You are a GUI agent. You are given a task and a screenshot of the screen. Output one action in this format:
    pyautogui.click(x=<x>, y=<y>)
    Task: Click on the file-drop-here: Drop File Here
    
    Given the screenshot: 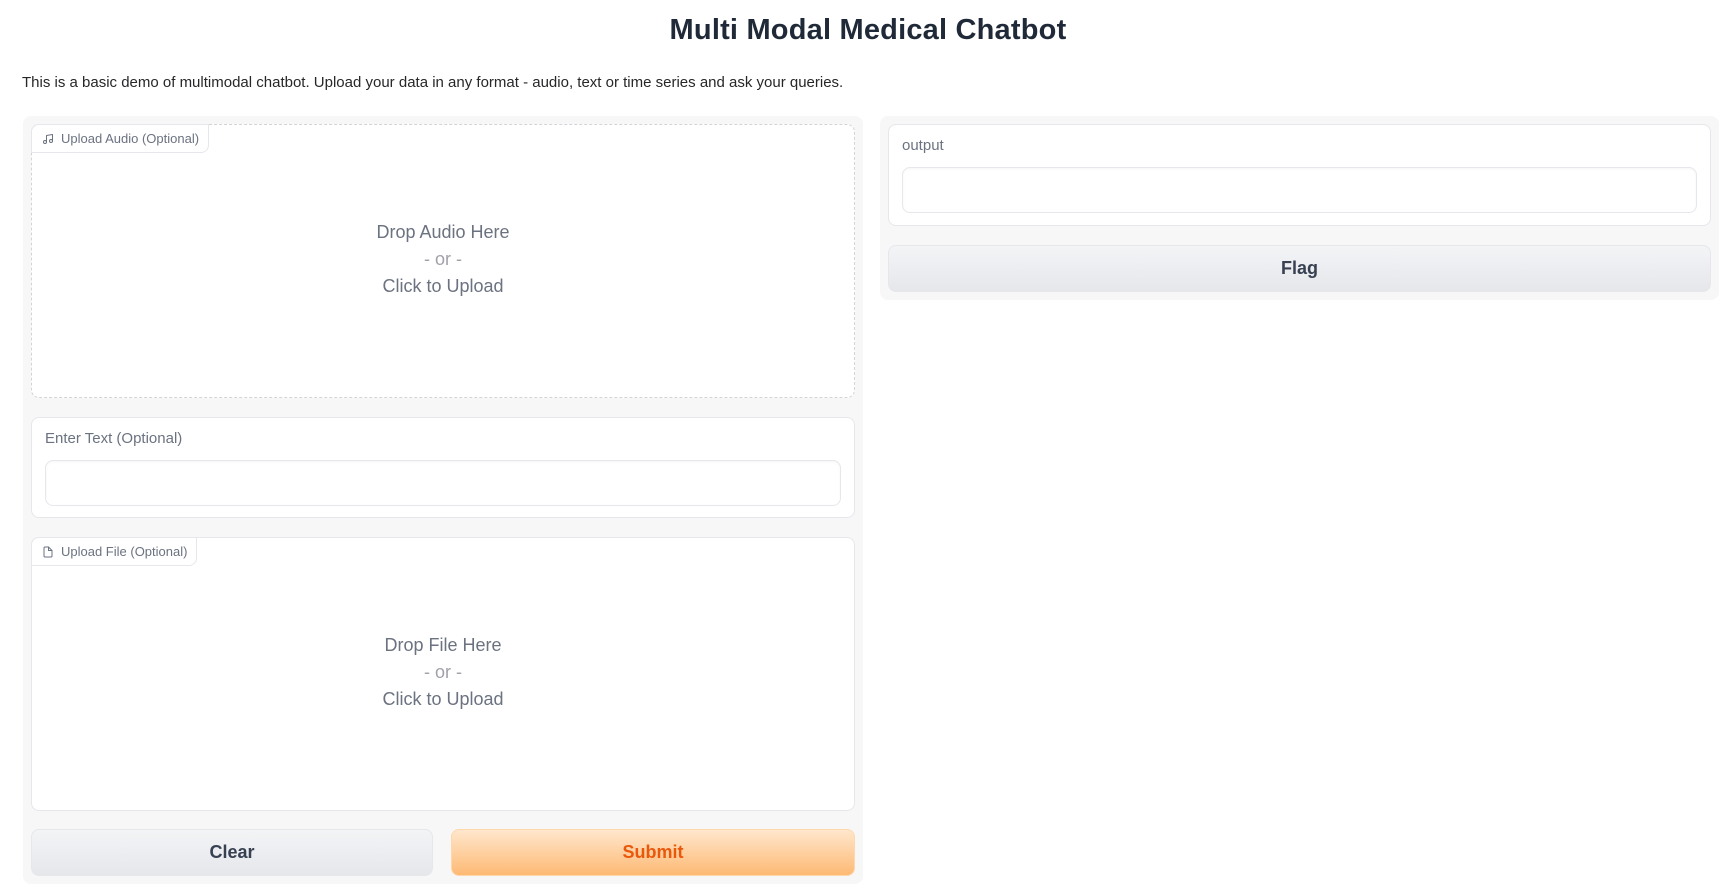 What is the action you would take?
    pyautogui.click(x=443, y=645)
    